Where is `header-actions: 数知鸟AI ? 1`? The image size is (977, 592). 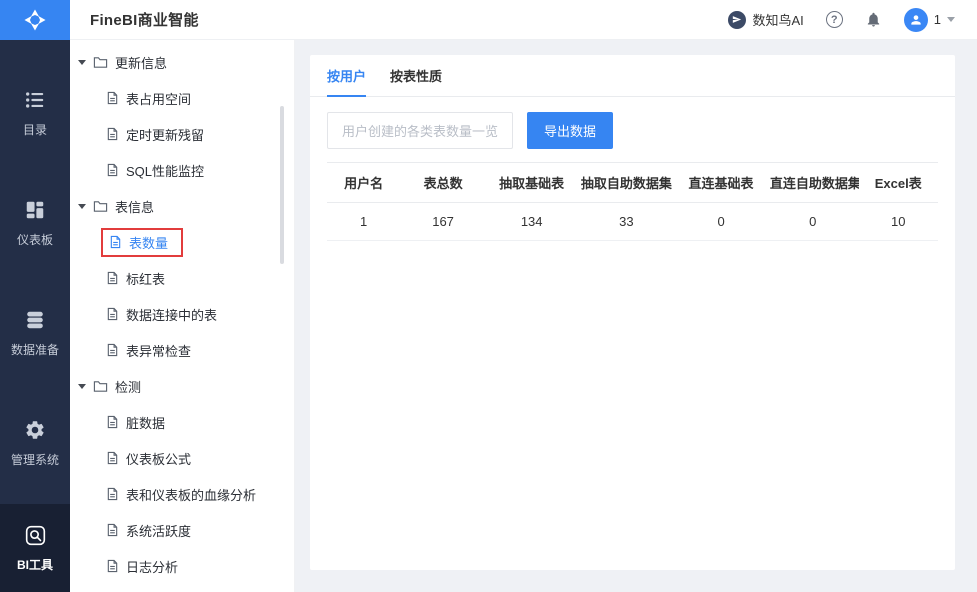
header-actions: 数知鸟AI ? 1 is located at coordinates (841, 19).